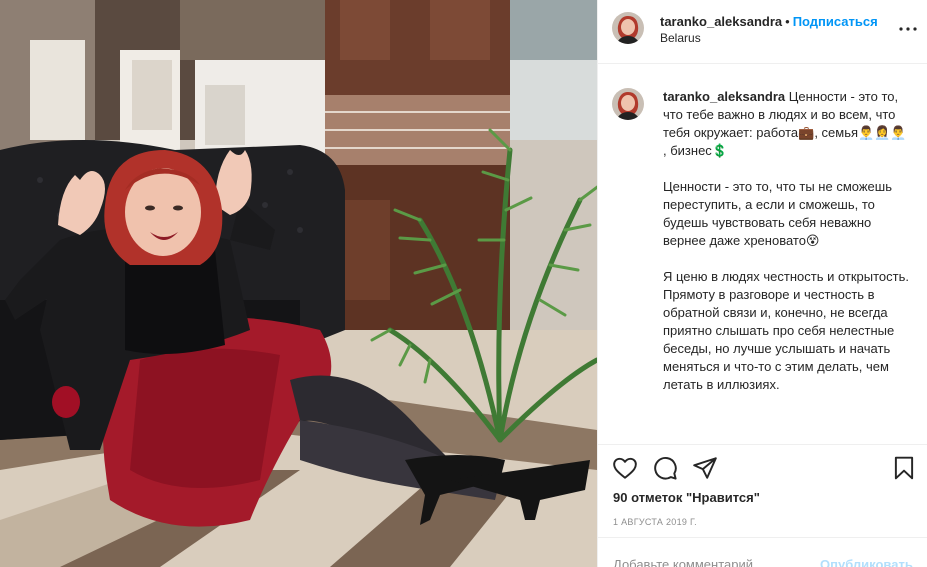  I want to click on avatar, so click(628, 28).